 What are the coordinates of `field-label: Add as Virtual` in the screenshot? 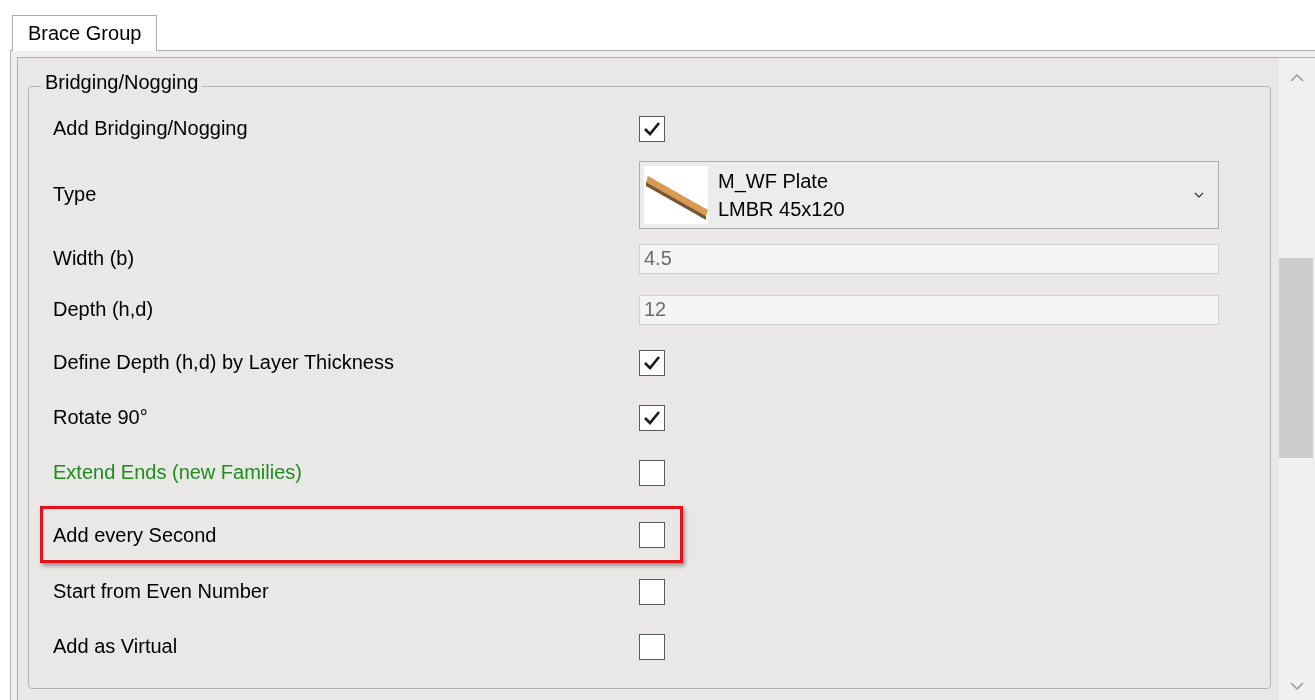 It's located at (115, 646).